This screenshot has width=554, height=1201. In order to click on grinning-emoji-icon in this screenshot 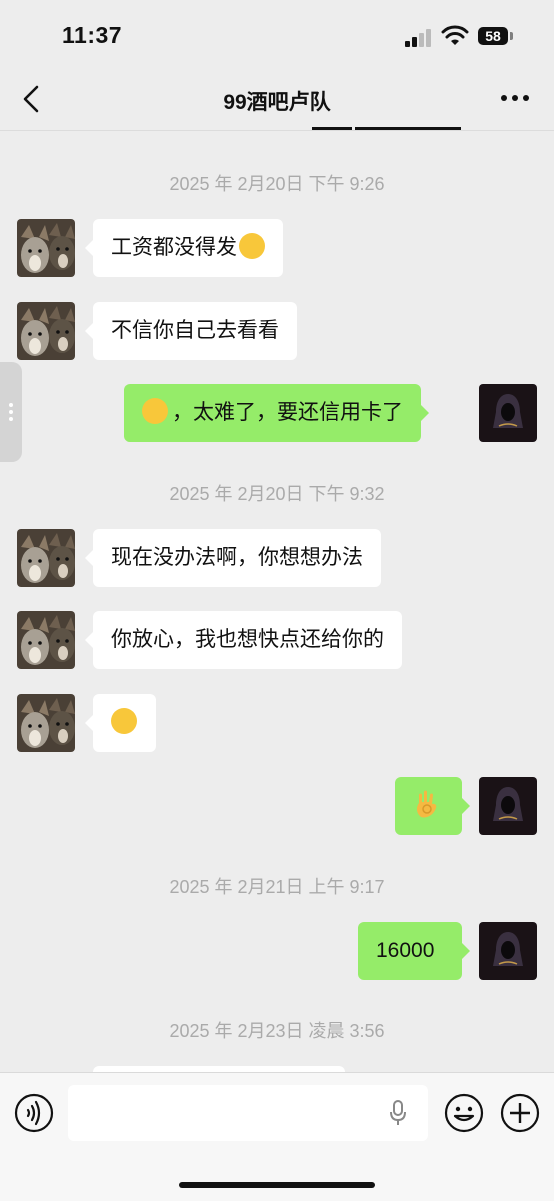, I will do `click(155, 411)`.